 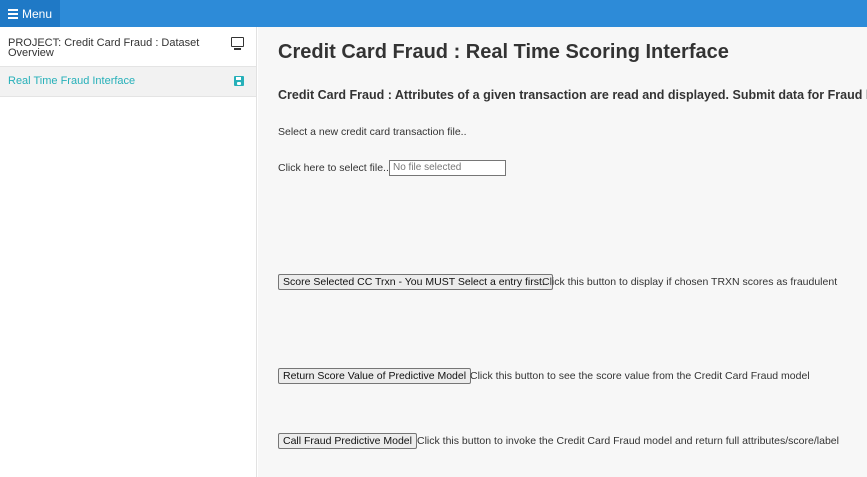 What do you see at coordinates (239, 81) in the screenshot?
I see `save-icon` at bounding box center [239, 81].